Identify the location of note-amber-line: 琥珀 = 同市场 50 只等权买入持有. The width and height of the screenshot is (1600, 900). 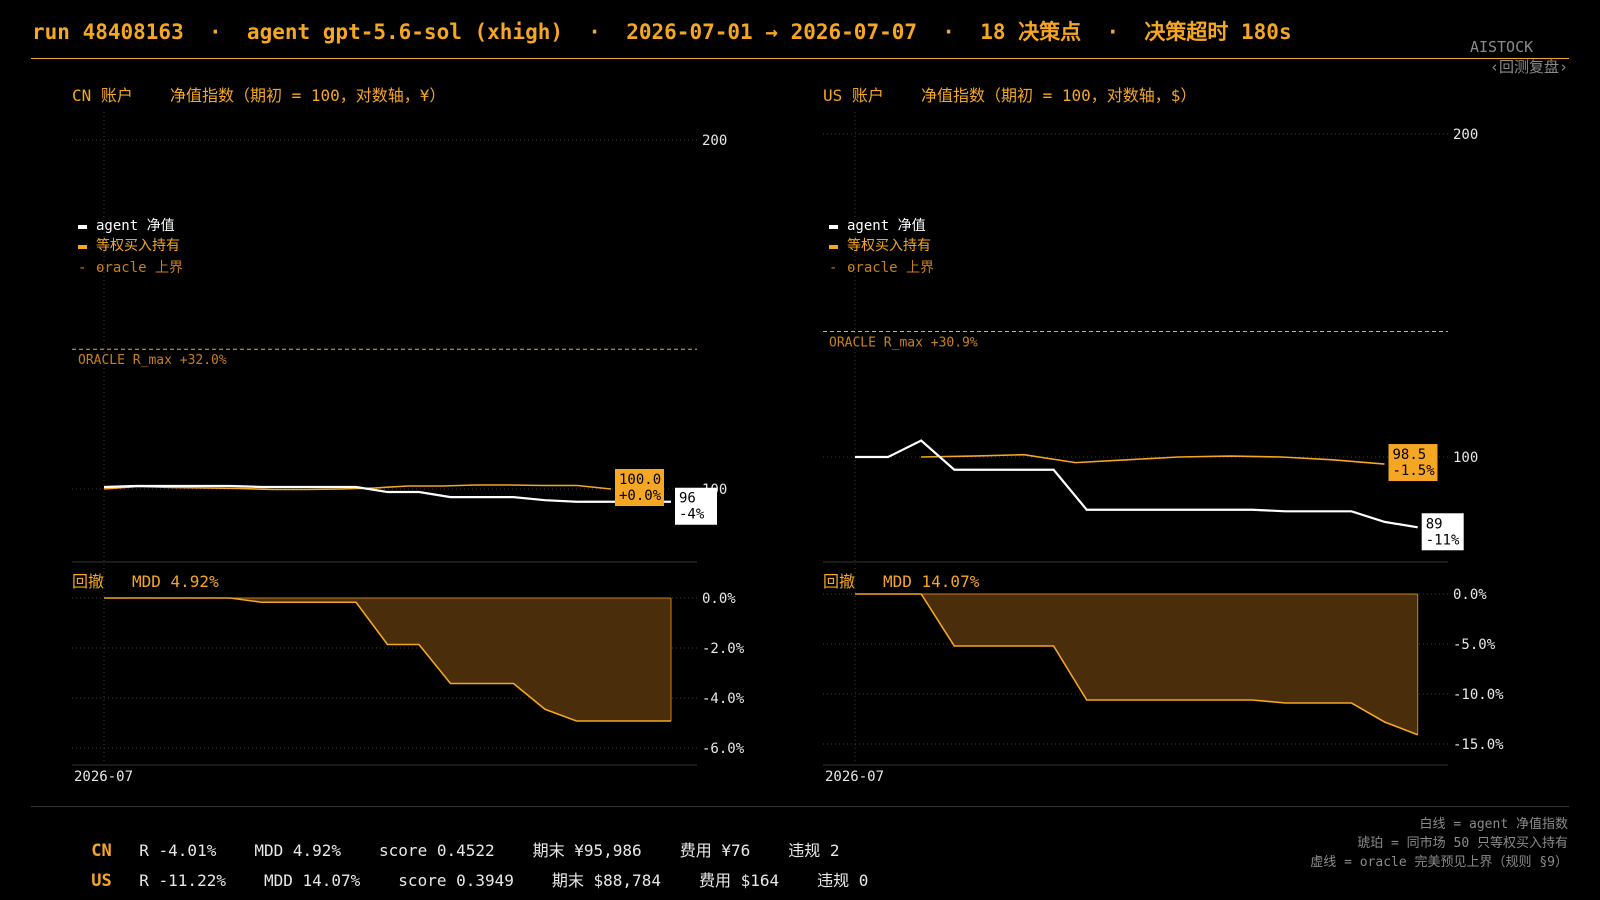
(1462, 843).